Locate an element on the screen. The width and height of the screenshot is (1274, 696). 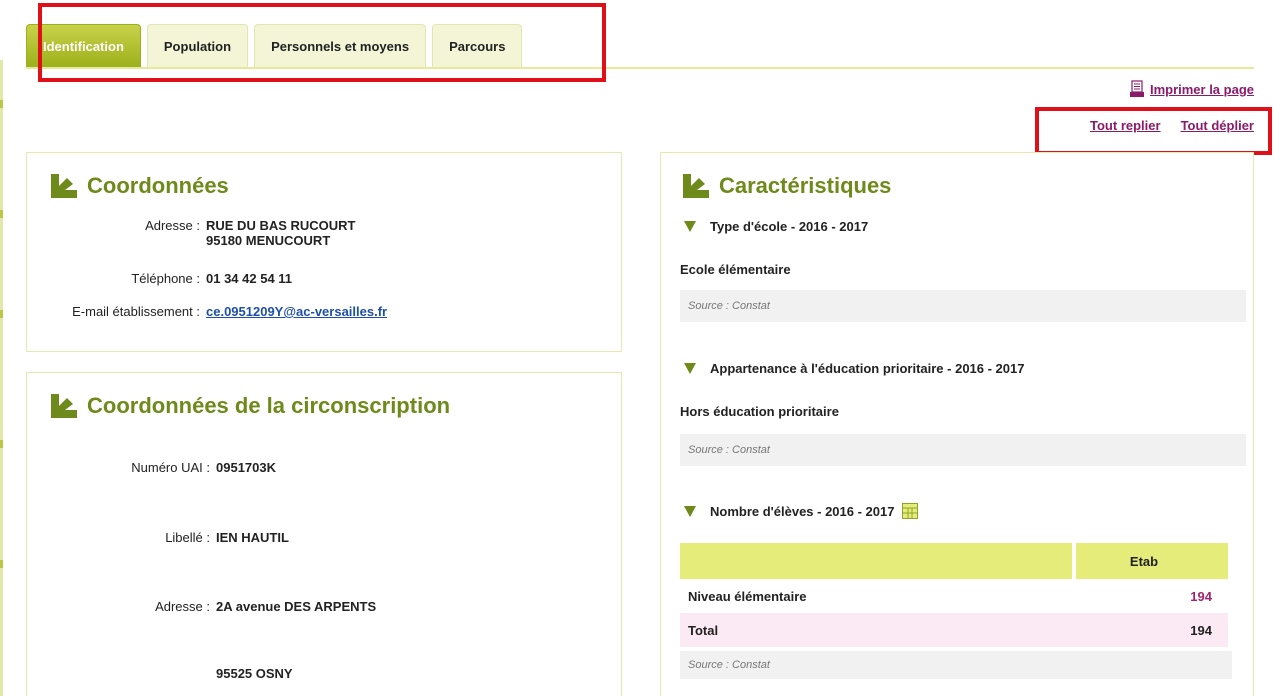
email-value: ce.0951209Y@ac-versailles.fr is located at coordinates (296, 311).